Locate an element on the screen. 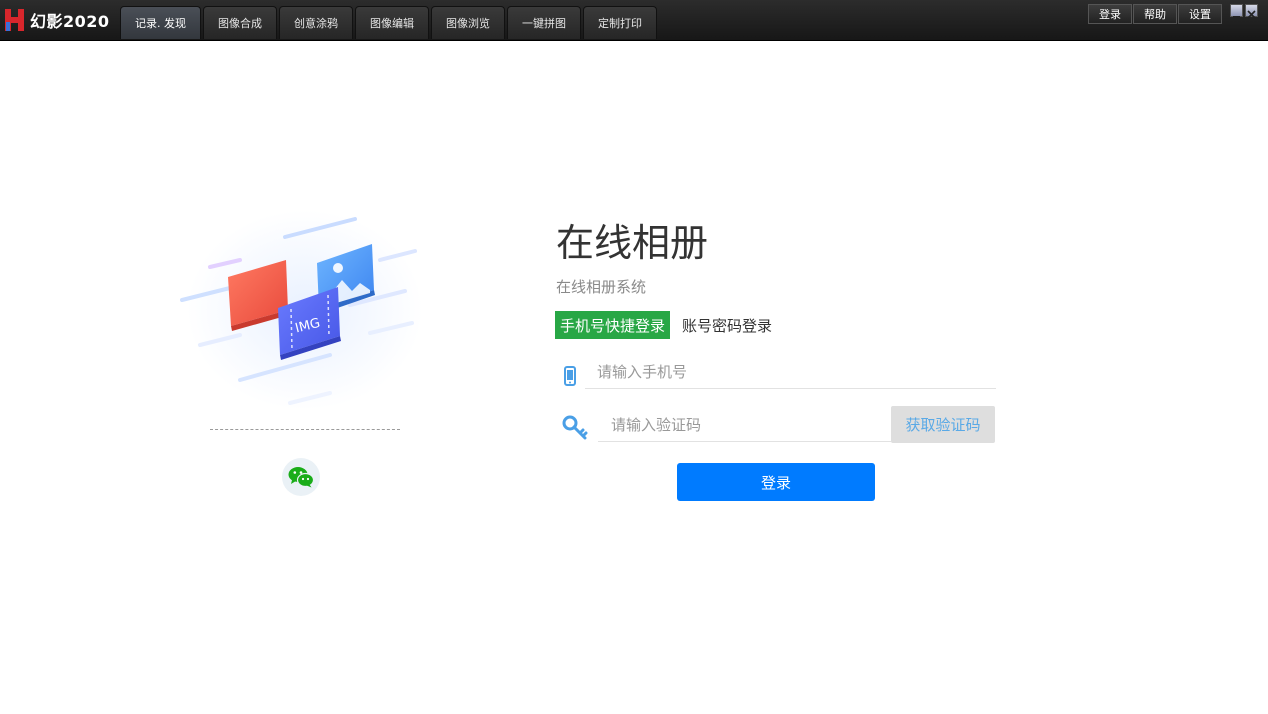 This screenshot has width=1268, height=714. tab-record-discover: 记录. 发现 is located at coordinates (160, 22).